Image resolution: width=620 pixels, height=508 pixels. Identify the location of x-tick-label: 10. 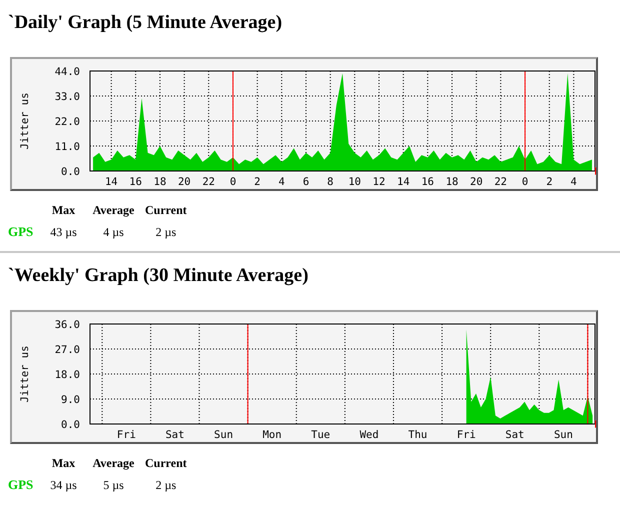
(354, 182).